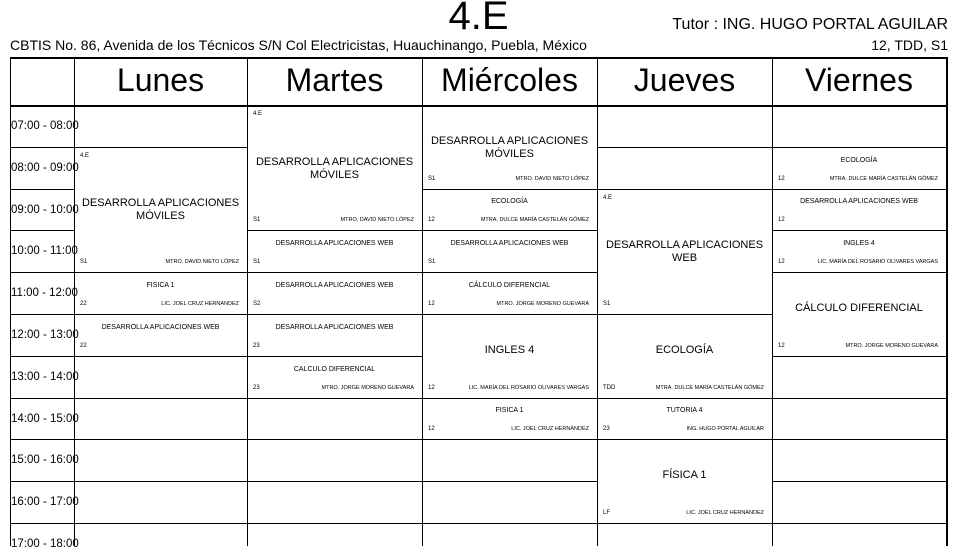  I want to click on time-slot-label: 11:00 - 12:00, so click(44, 293).